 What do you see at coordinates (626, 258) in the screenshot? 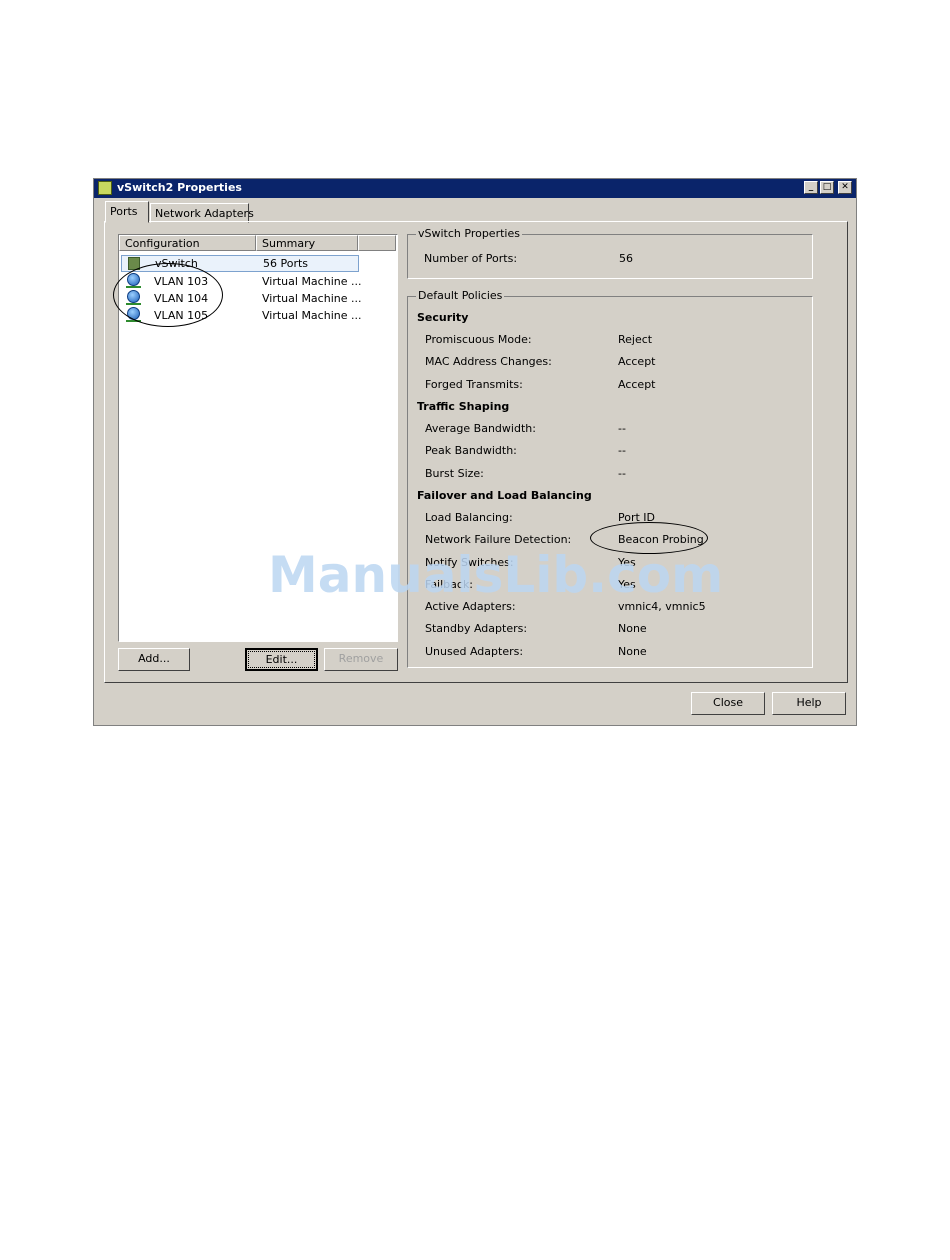
I see `number-of-ports-value: 56` at bounding box center [626, 258].